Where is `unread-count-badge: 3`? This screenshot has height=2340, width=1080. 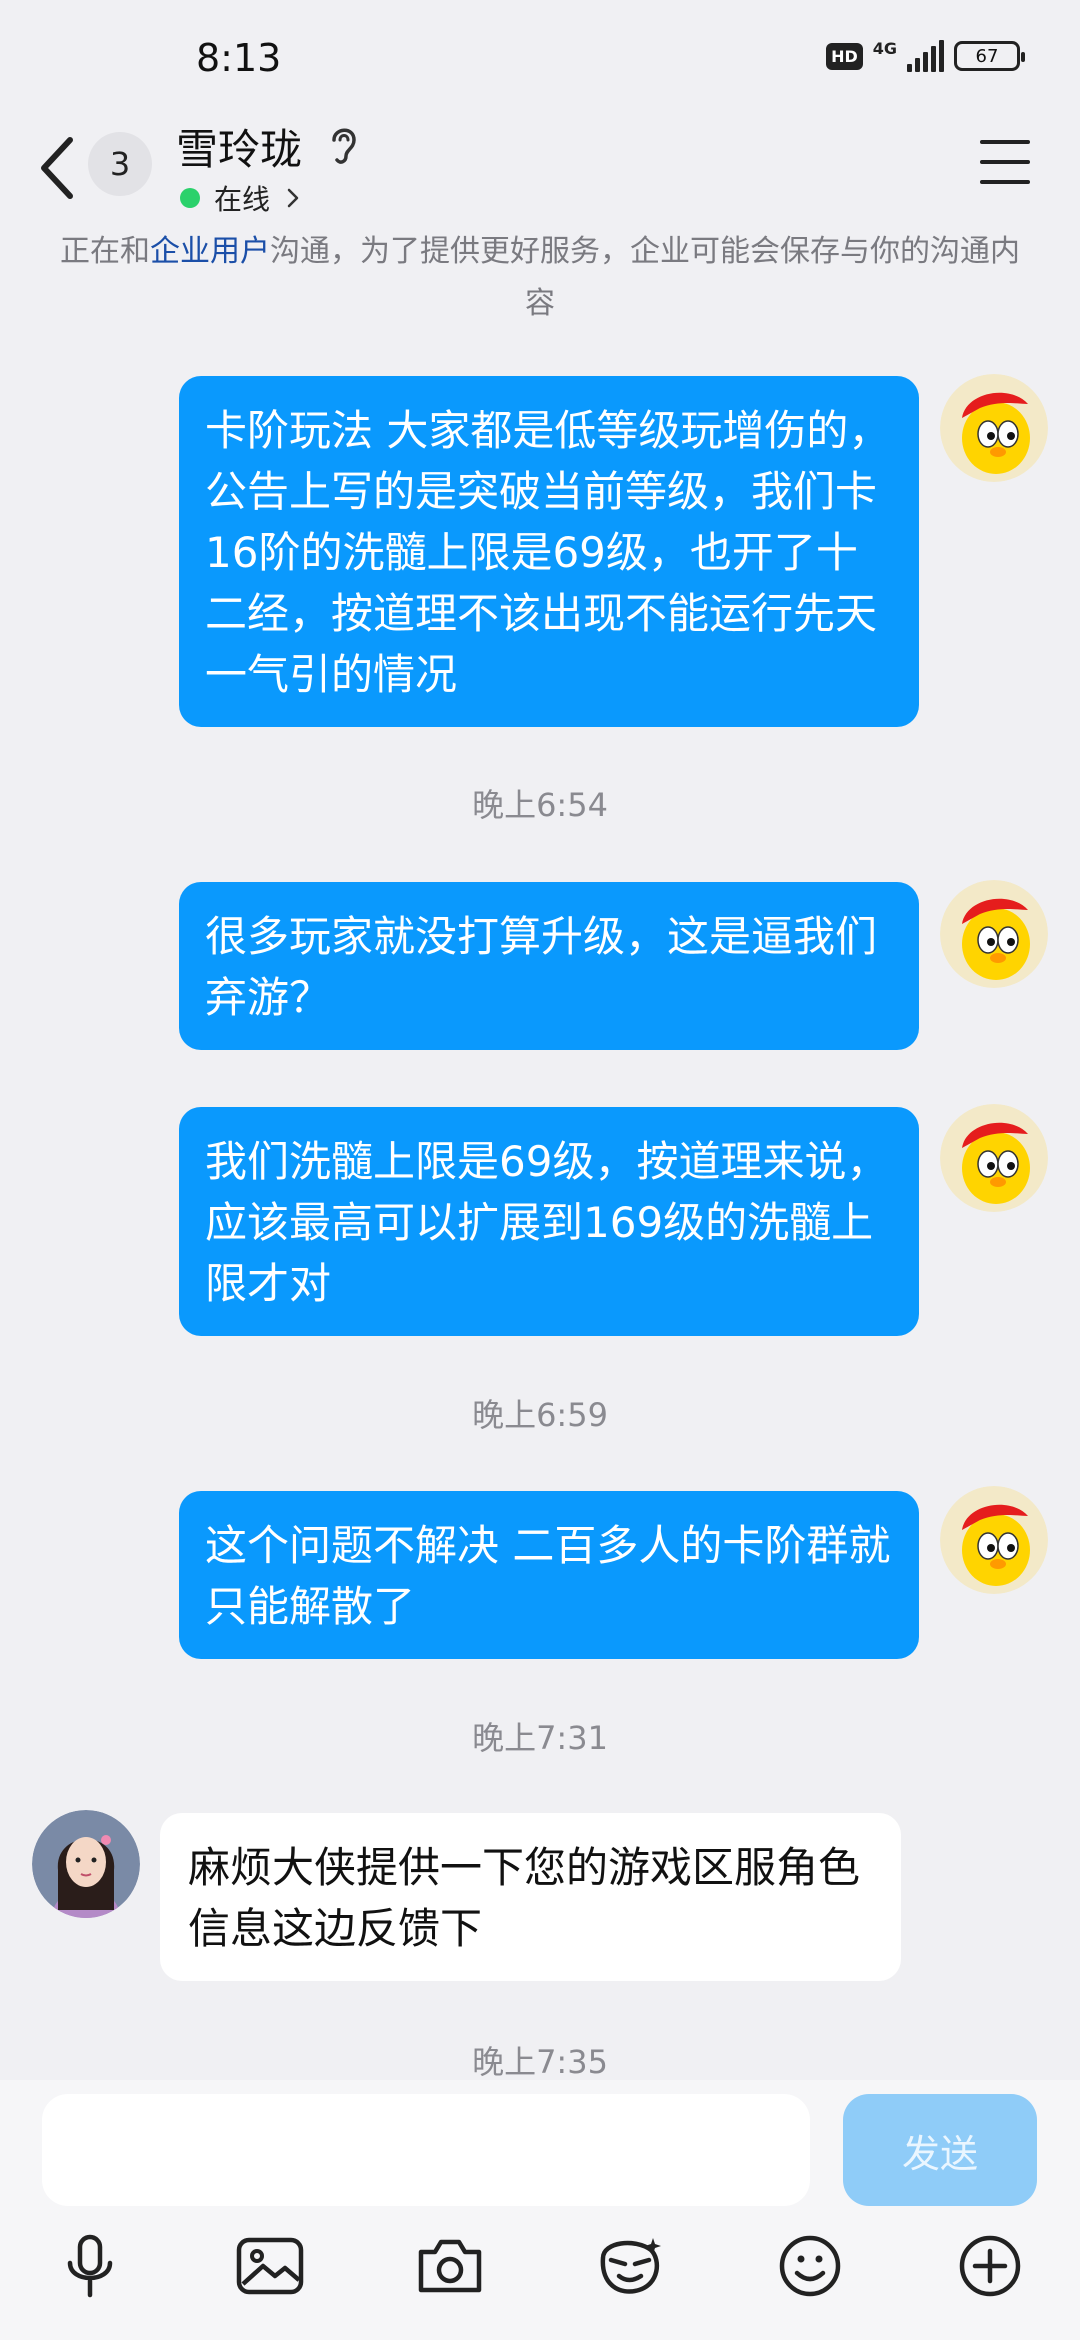
unread-count-badge: 3 is located at coordinates (120, 164).